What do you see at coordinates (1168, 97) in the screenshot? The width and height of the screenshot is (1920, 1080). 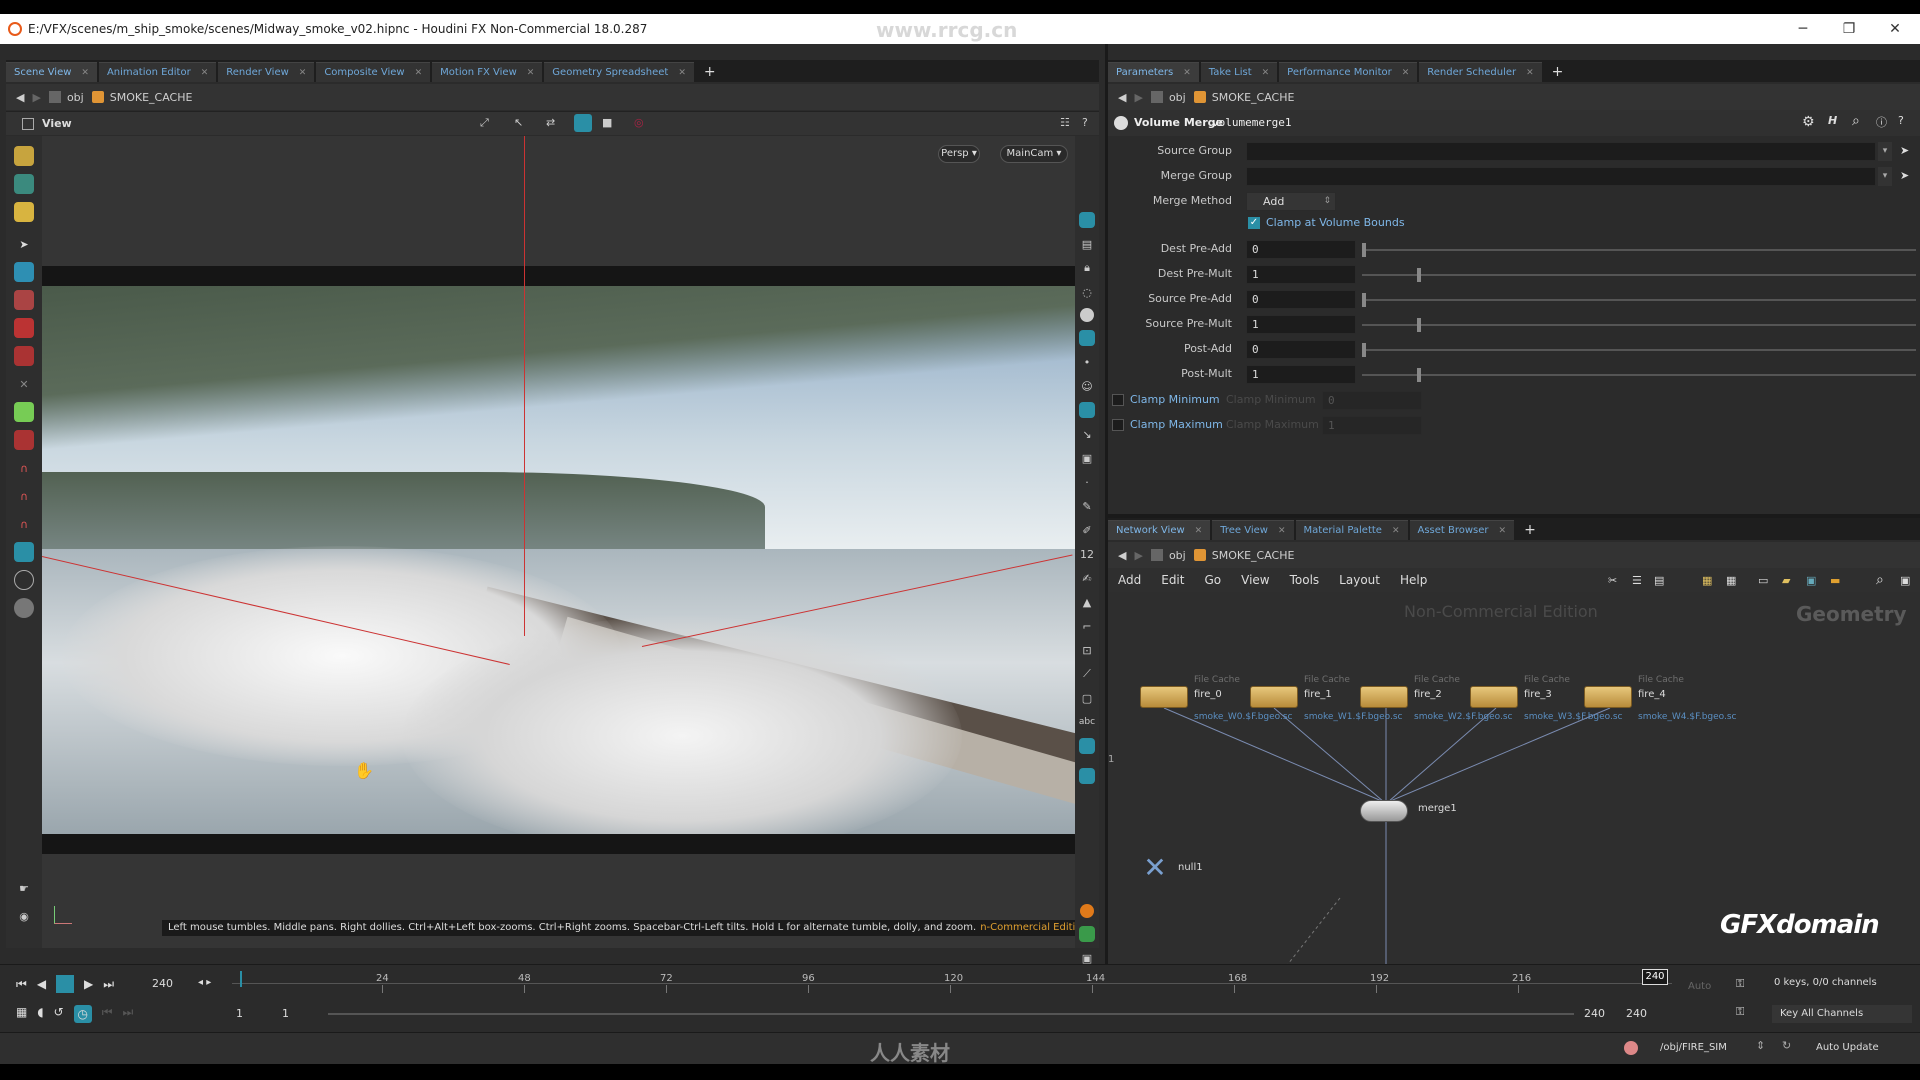 I see `param-path-root: obj` at bounding box center [1168, 97].